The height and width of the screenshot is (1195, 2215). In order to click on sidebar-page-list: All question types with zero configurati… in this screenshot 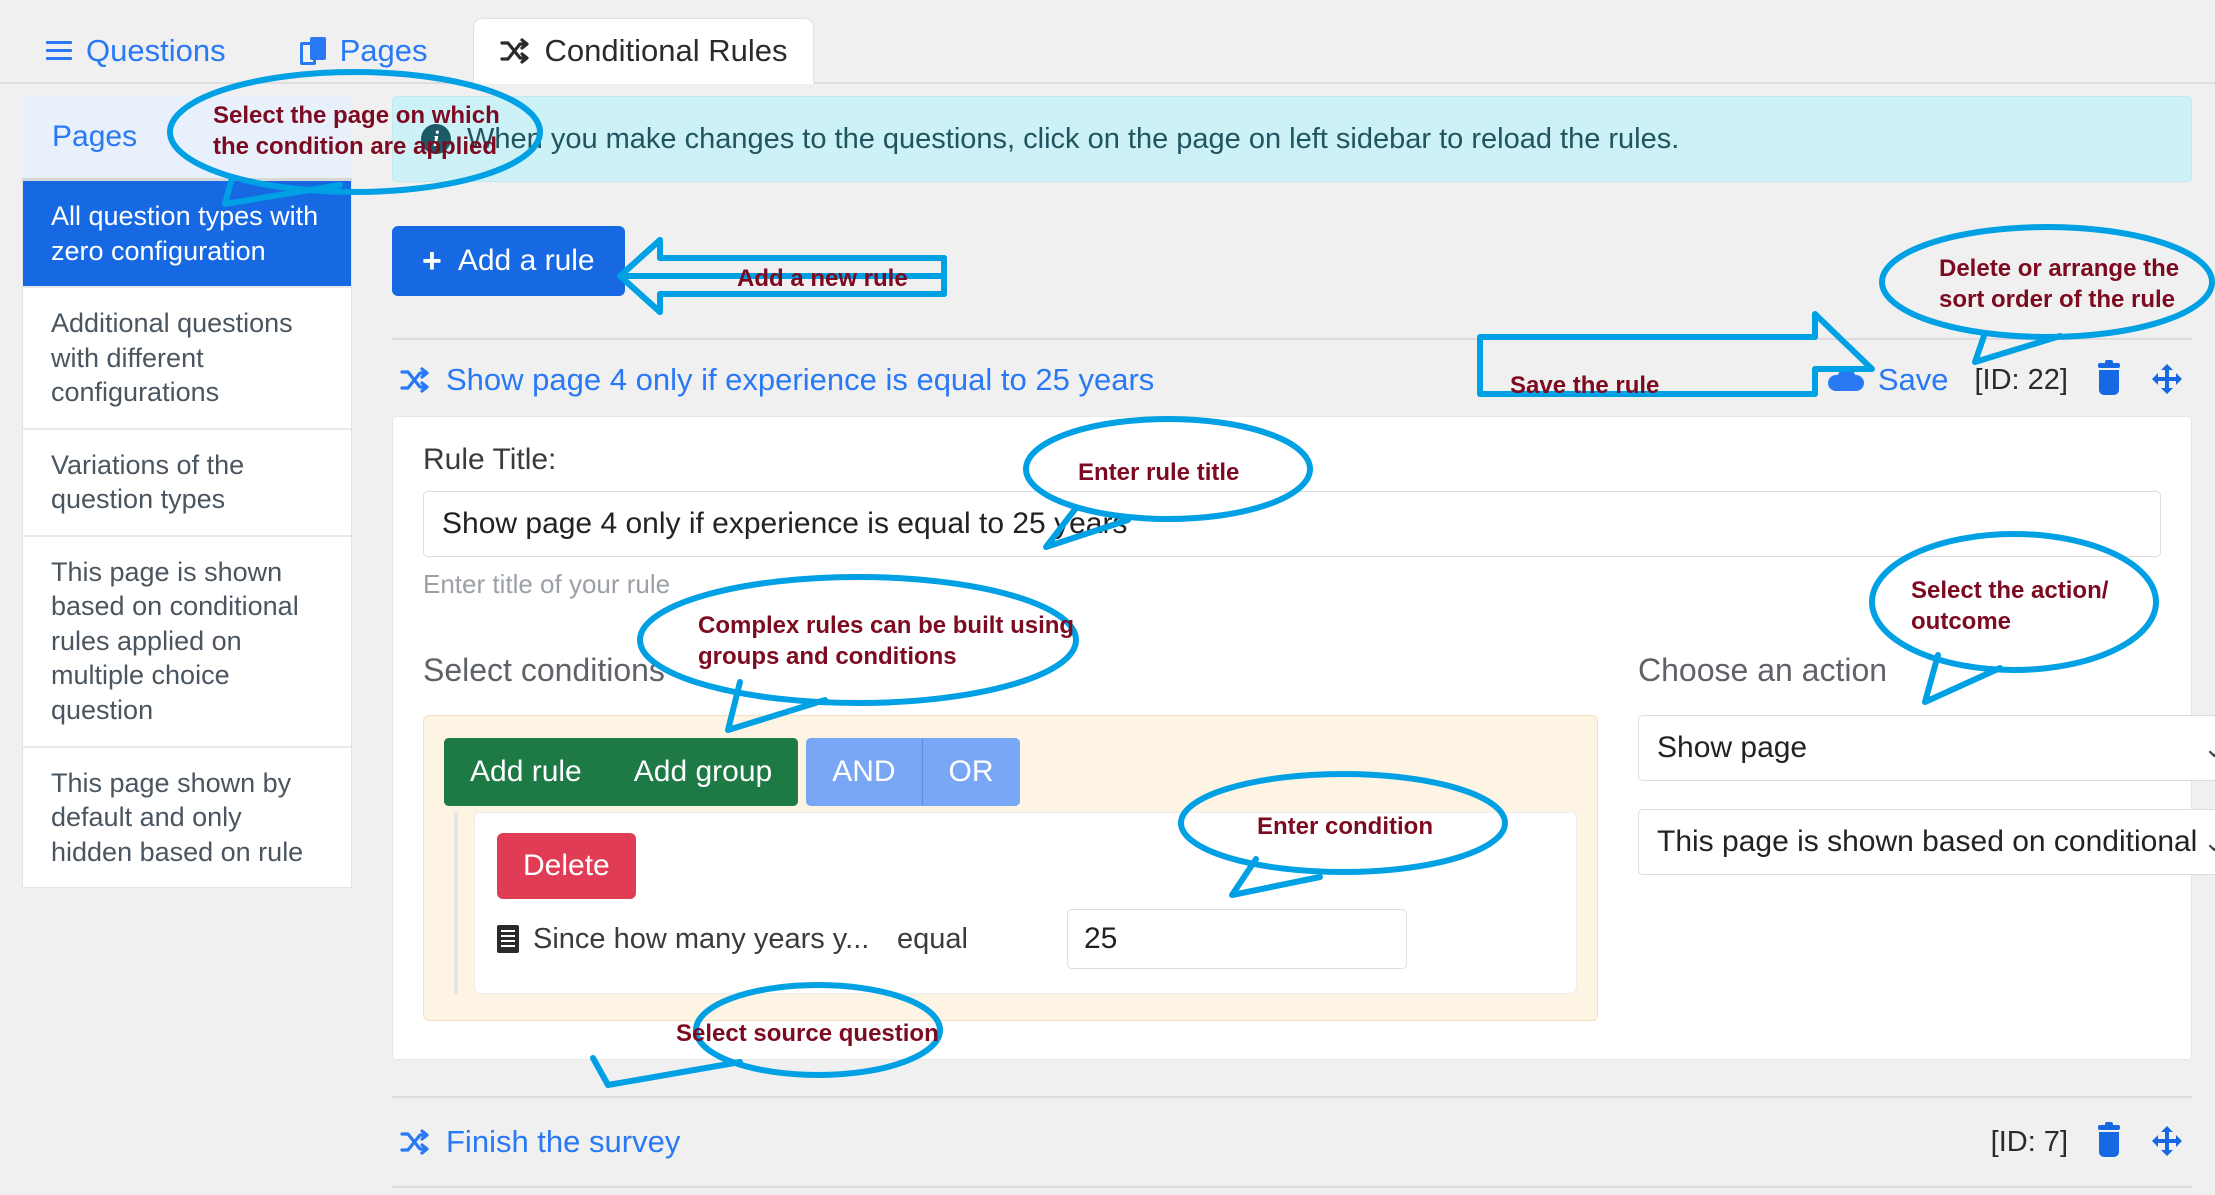, I will do `click(187, 535)`.